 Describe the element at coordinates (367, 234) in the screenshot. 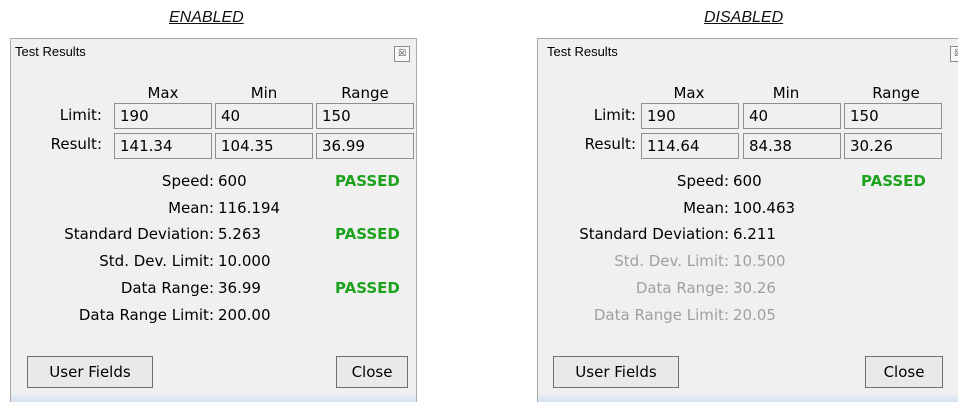

I see `stddev-status-badge: PASSED` at that location.